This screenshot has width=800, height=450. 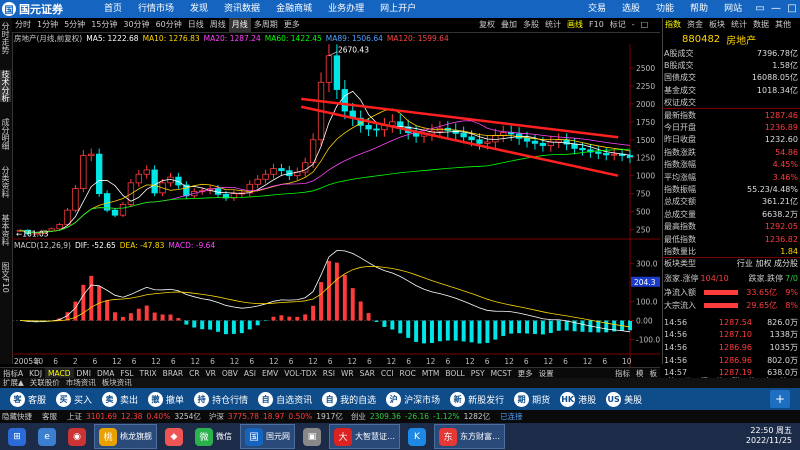 What do you see at coordinates (158, 416) in the screenshot?
I see `sh-pct: 0.40%` at bounding box center [158, 416].